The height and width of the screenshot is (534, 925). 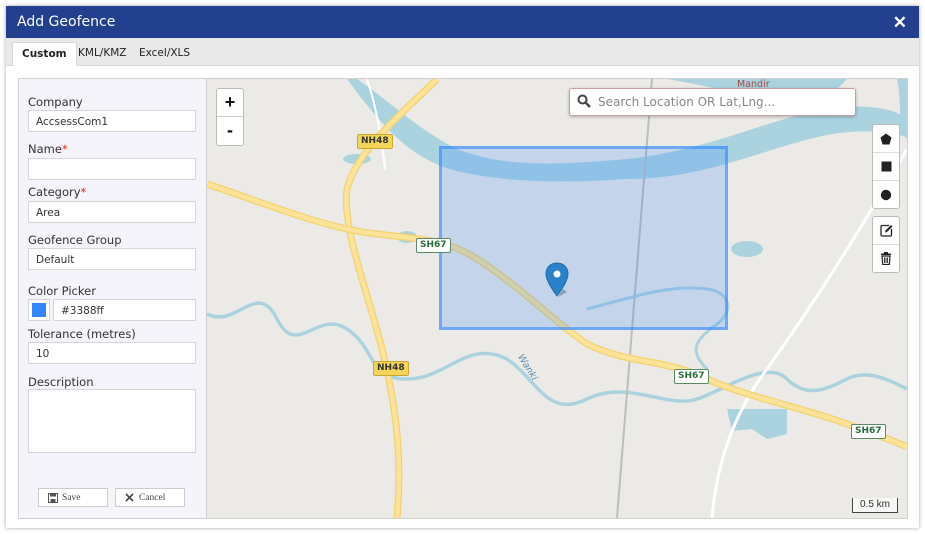 I want to click on description-label: Description, so click(x=61, y=382).